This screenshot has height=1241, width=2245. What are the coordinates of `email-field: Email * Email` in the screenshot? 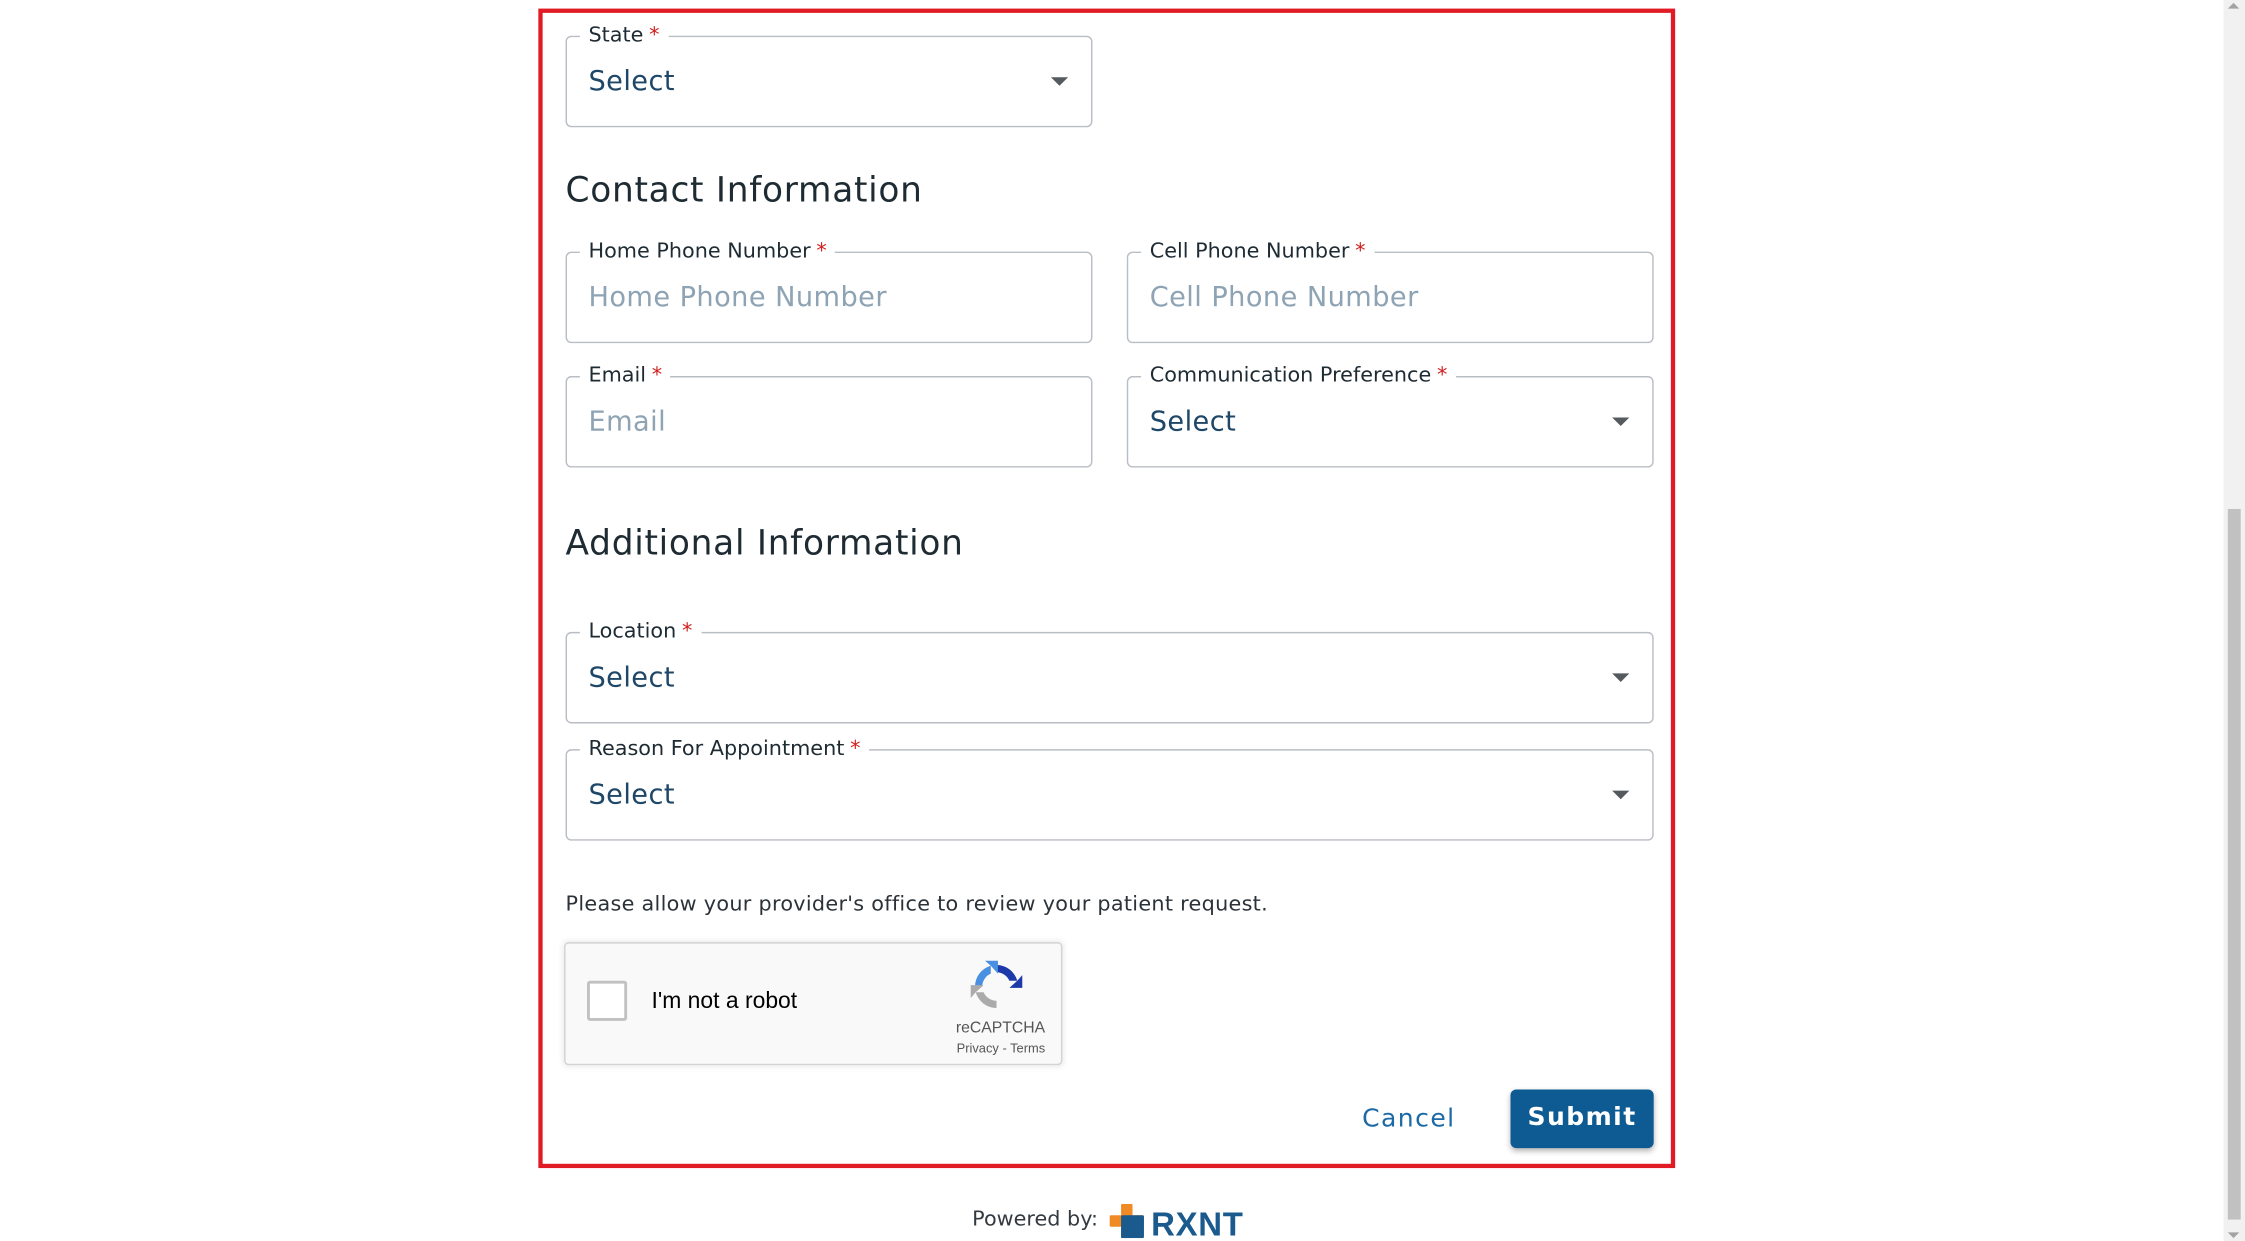 It's located at (829, 415).